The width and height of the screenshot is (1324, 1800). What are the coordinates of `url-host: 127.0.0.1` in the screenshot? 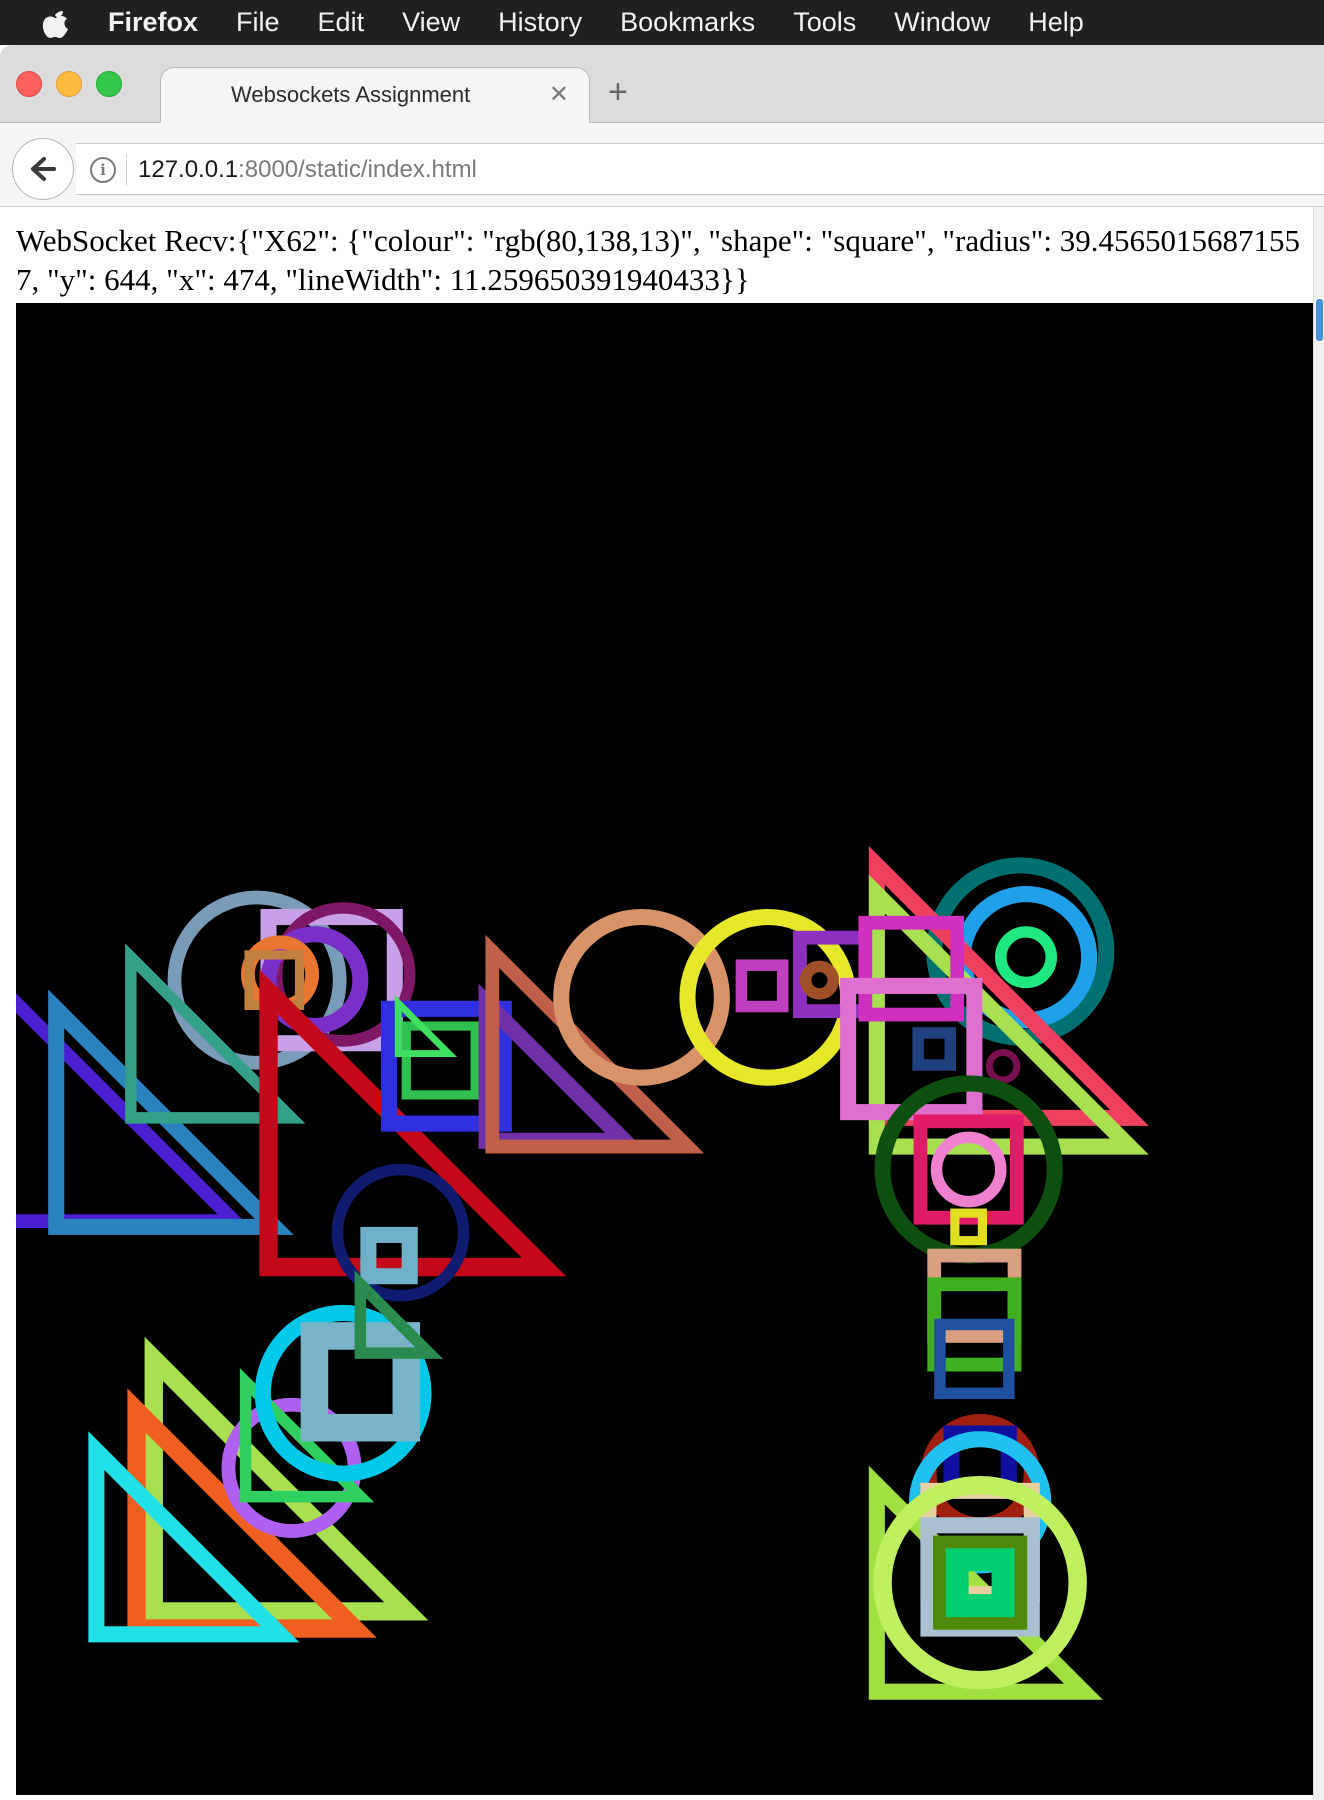 It's located at (188, 169).